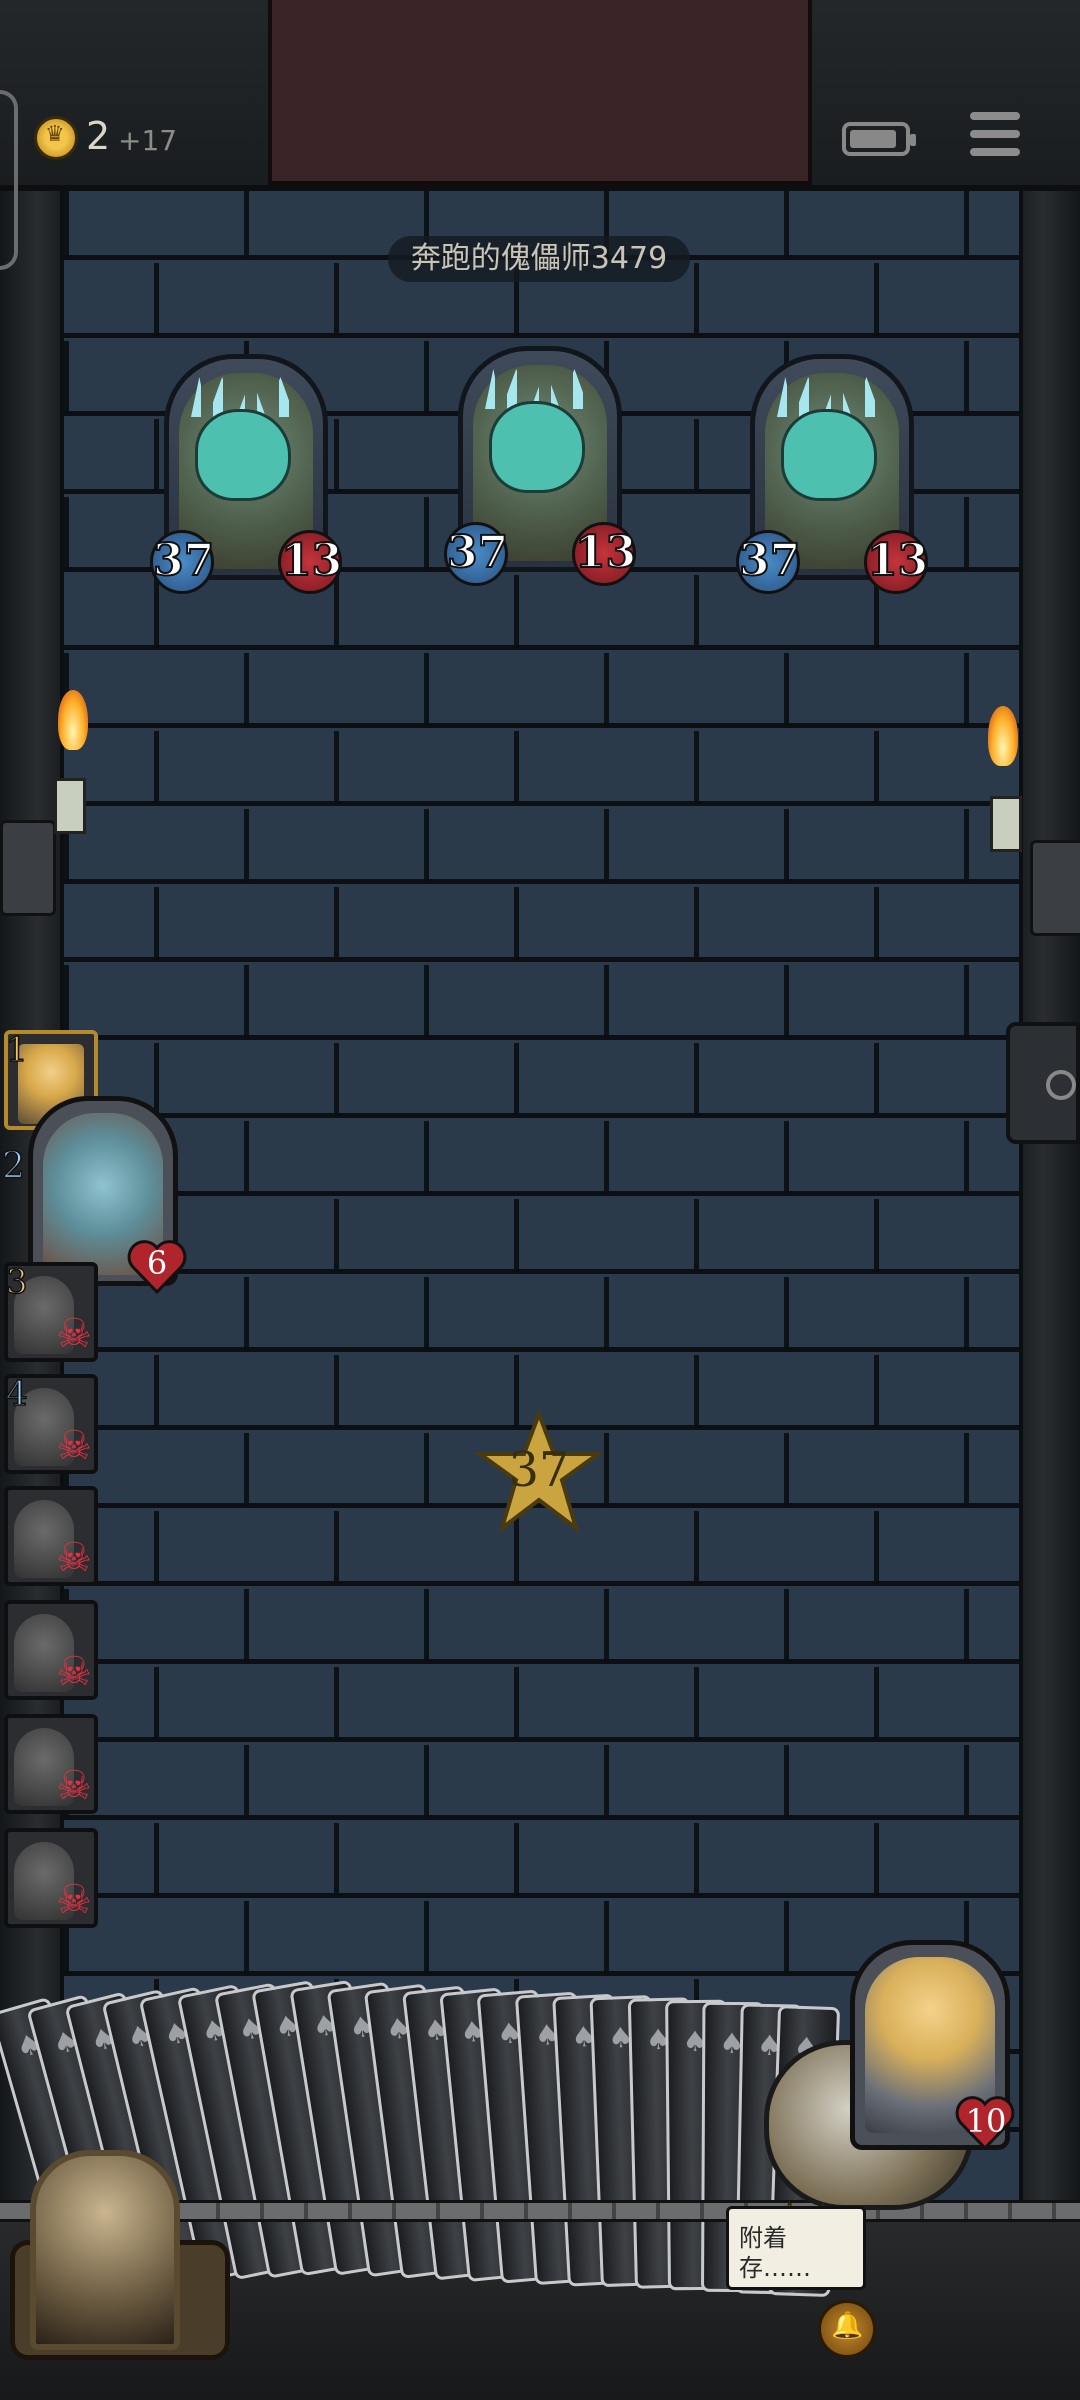 Image resolution: width=1080 pixels, height=2400 pixels. I want to click on deck-portrait-button, so click(105, 2250).